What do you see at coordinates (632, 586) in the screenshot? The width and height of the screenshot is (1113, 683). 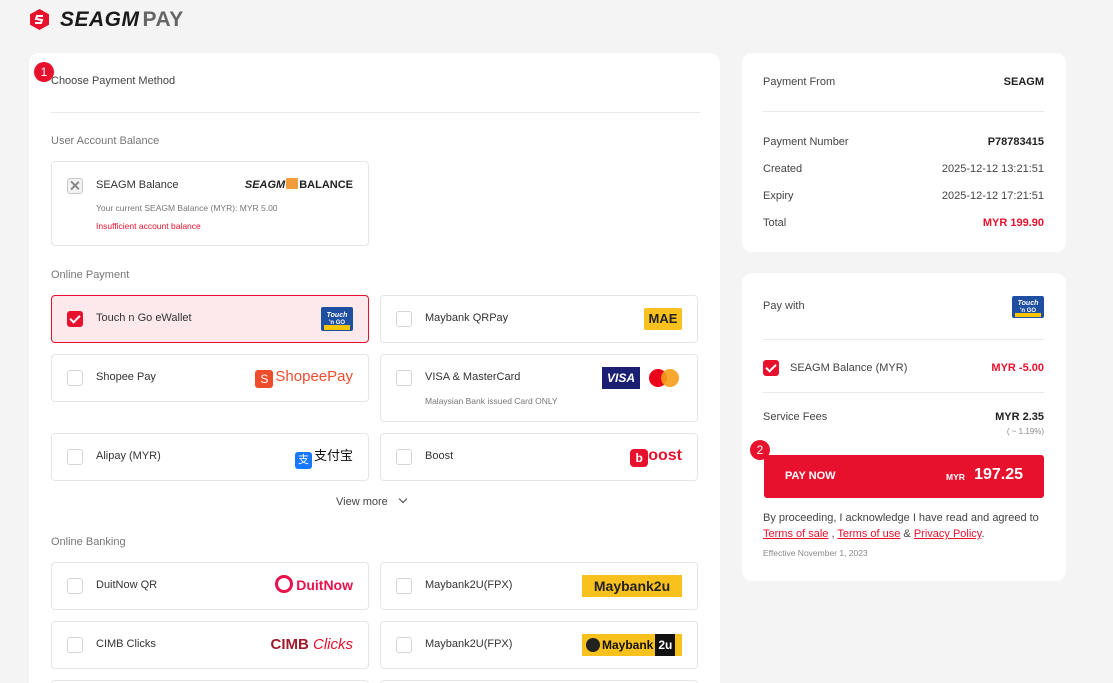 I see `maybank2u-logo-icon: Maybank2u` at bounding box center [632, 586].